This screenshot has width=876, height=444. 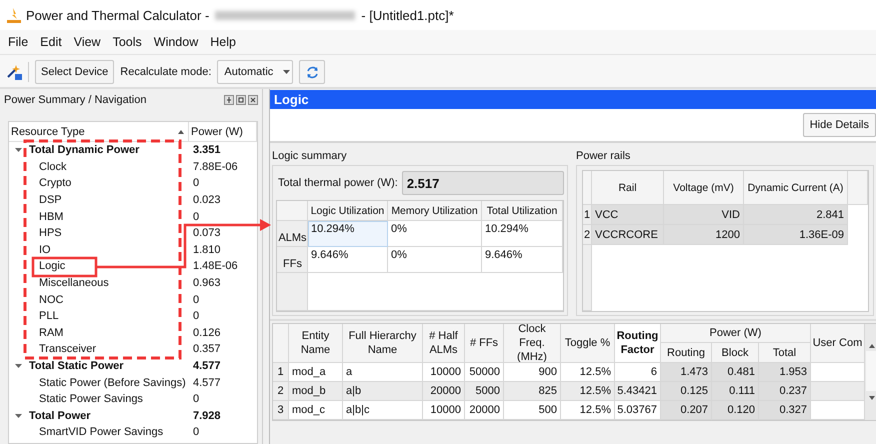 I want to click on window-title: - [Untitled1.ptc]*, so click(x=407, y=15).